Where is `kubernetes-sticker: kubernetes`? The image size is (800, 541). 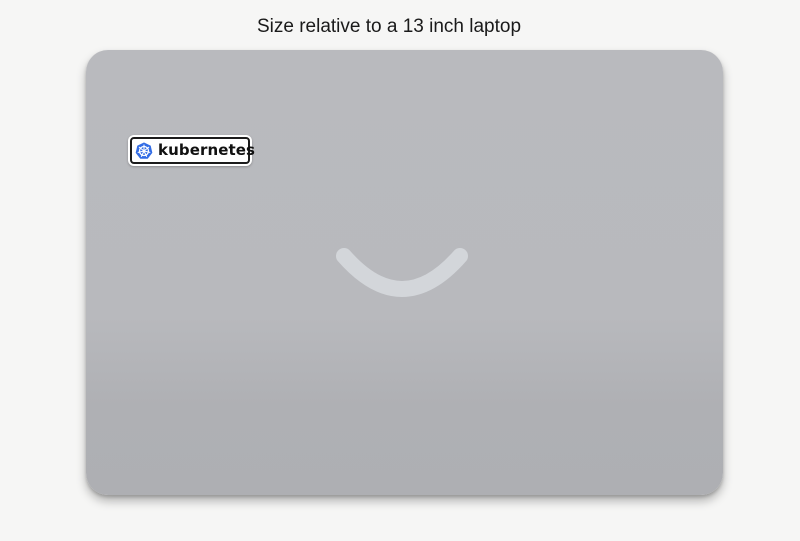
kubernetes-sticker: kubernetes is located at coordinates (191, 150).